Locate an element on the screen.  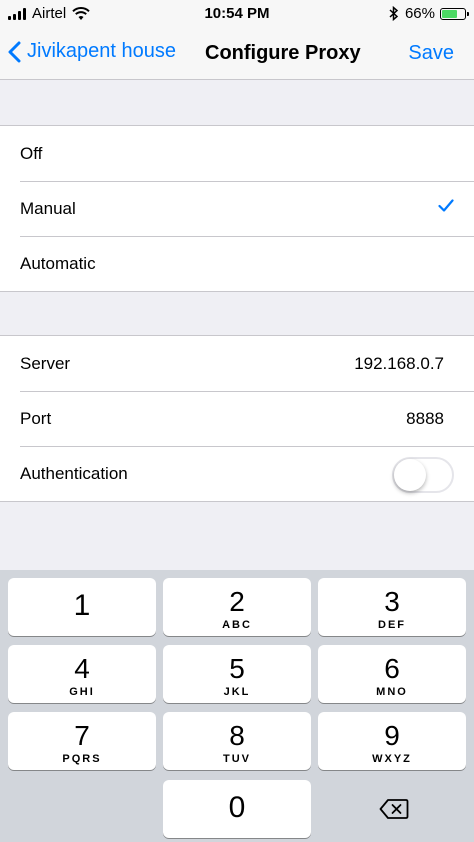
chevron-left-icon is located at coordinates (14, 51).